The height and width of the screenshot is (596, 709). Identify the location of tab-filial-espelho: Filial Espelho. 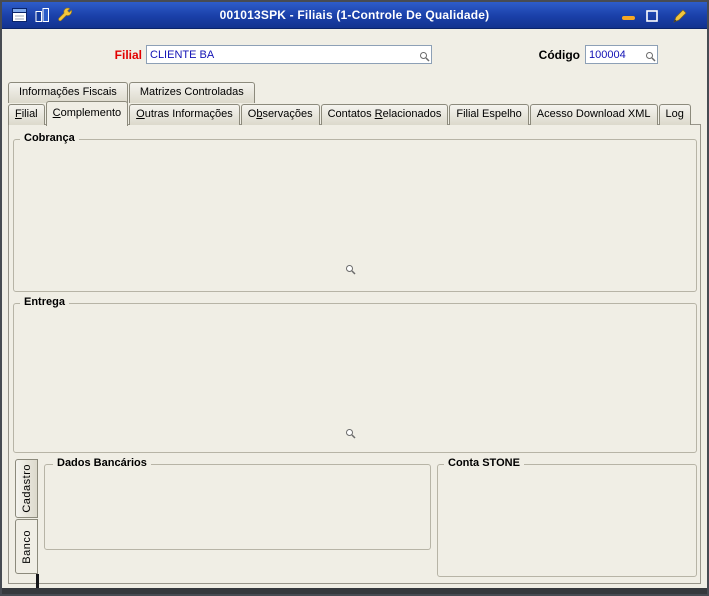
(489, 114).